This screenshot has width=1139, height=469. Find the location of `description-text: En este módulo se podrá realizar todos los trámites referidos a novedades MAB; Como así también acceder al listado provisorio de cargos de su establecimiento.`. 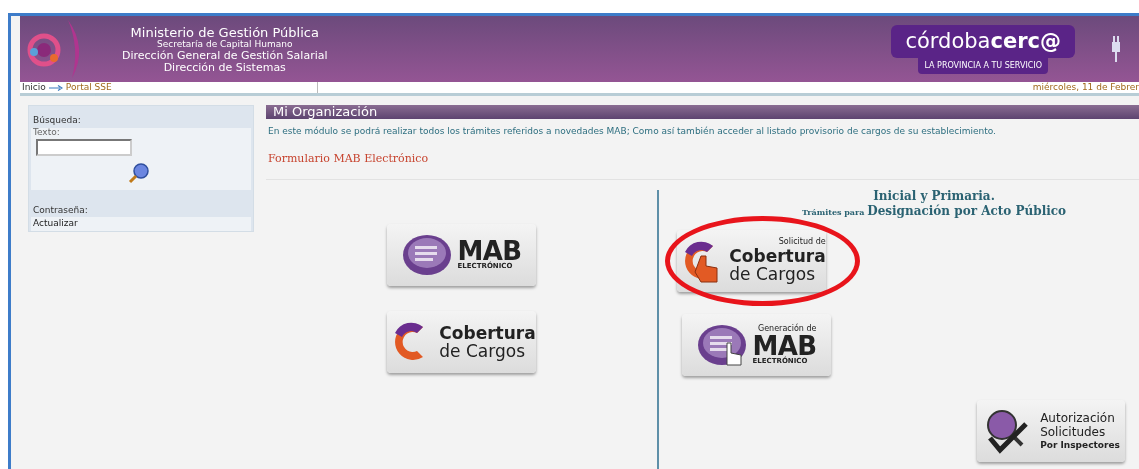

description-text: En este módulo se podrá realizar todos los trámites referidos a novedades MAB; Como así también acceder al listado provisorio de cargos de su establecimiento. is located at coordinates (632, 131).